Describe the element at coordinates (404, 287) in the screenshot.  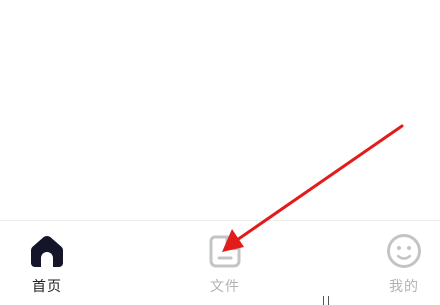
I see `tab-mine-label: 我的` at that location.